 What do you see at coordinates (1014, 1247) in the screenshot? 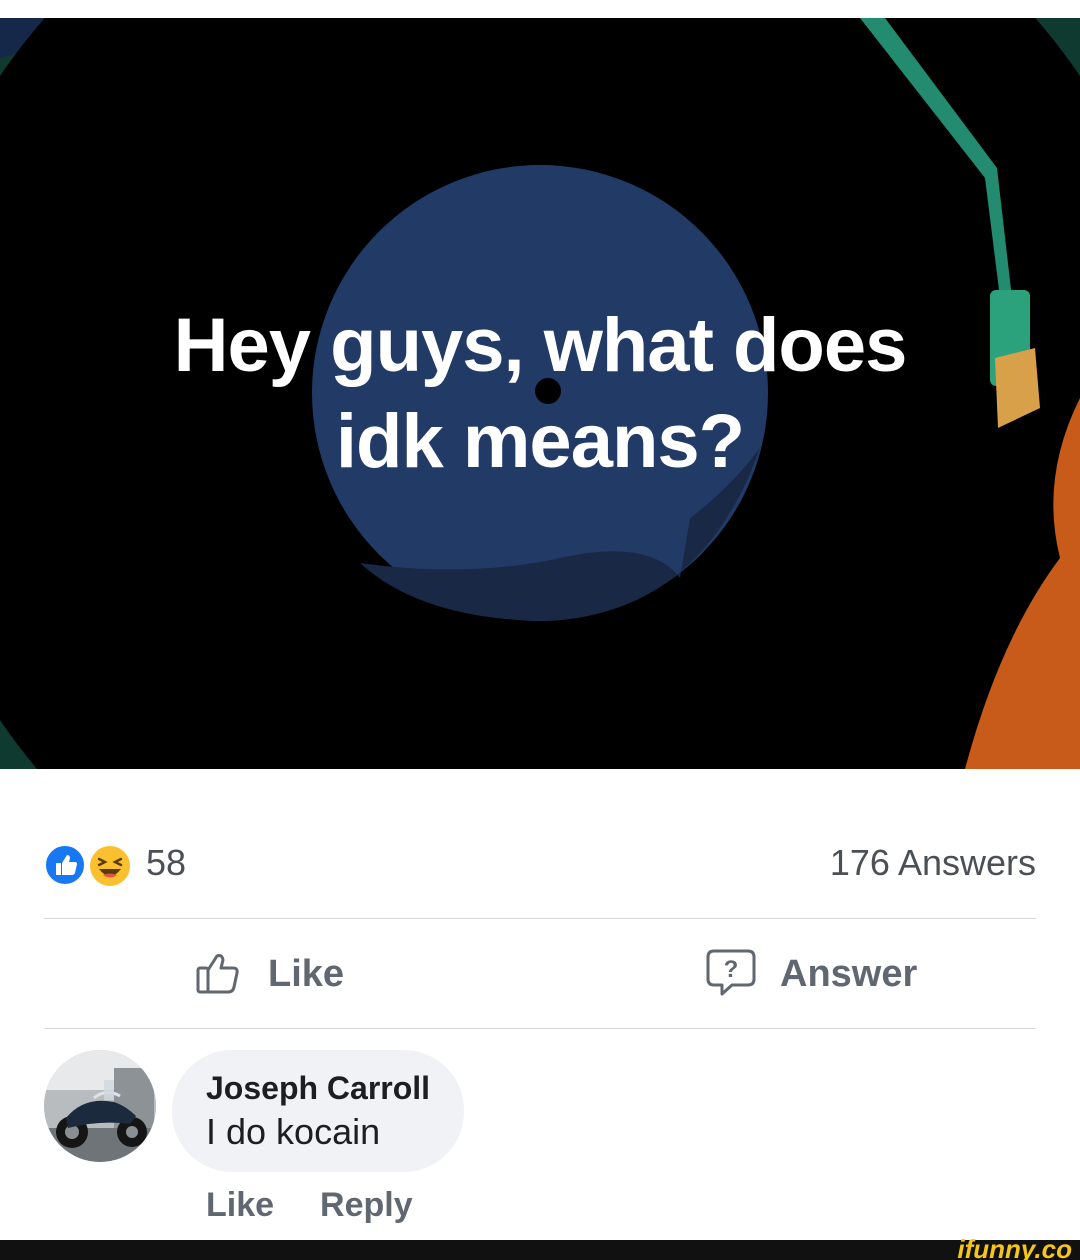
I see `watermark: ifunny.co` at bounding box center [1014, 1247].